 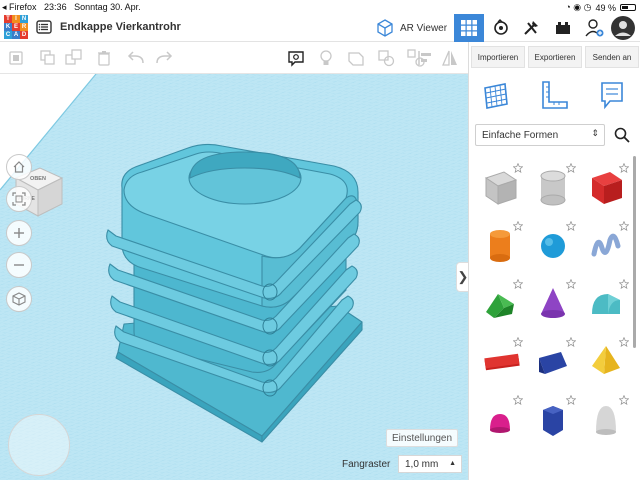 I want to click on user-add-icon, so click(x=595, y=28).